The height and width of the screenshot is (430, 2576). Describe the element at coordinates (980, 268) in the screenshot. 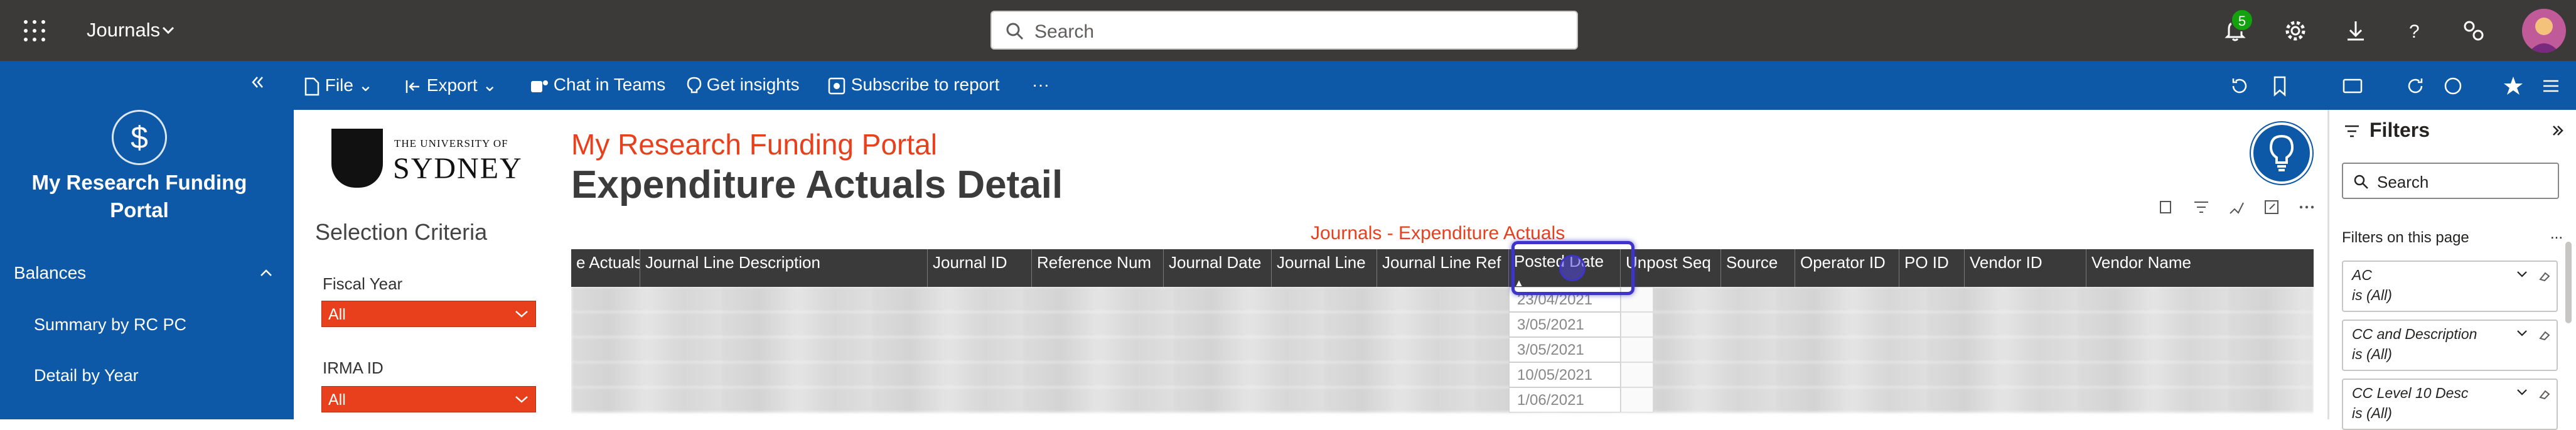

I see `col-header-journal-id: Journal ID` at that location.